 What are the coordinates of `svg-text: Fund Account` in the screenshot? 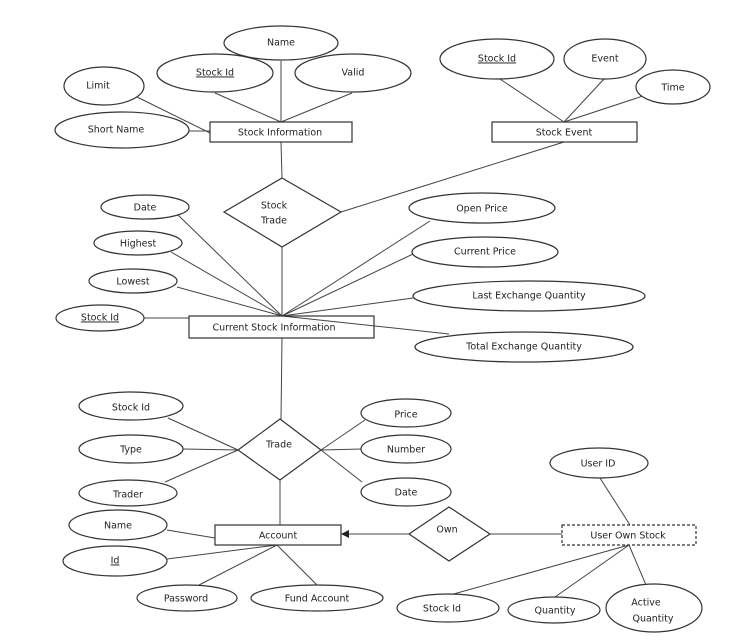 It's located at (317, 599).